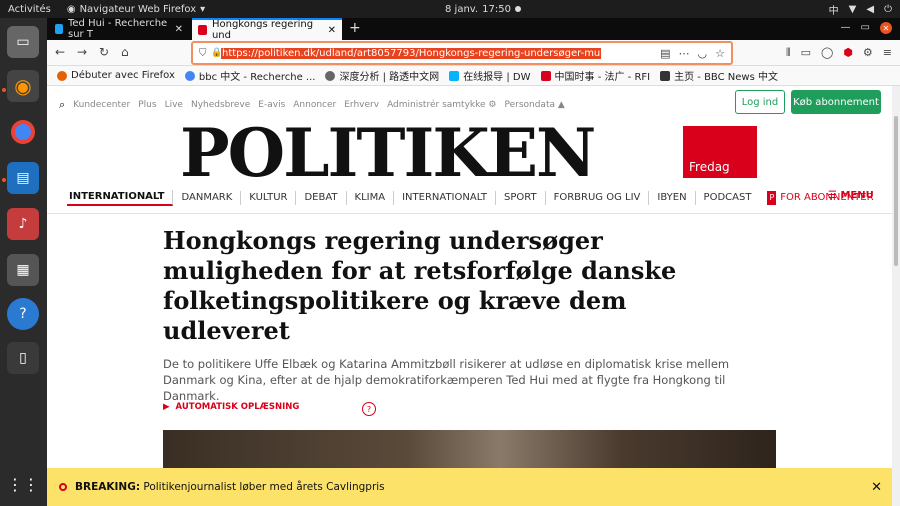 The width and height of the screenshot is (900, 506). Describe the element at coordinates (29, 9) in the screenshot. I see `activities-button: Activités` at that location.